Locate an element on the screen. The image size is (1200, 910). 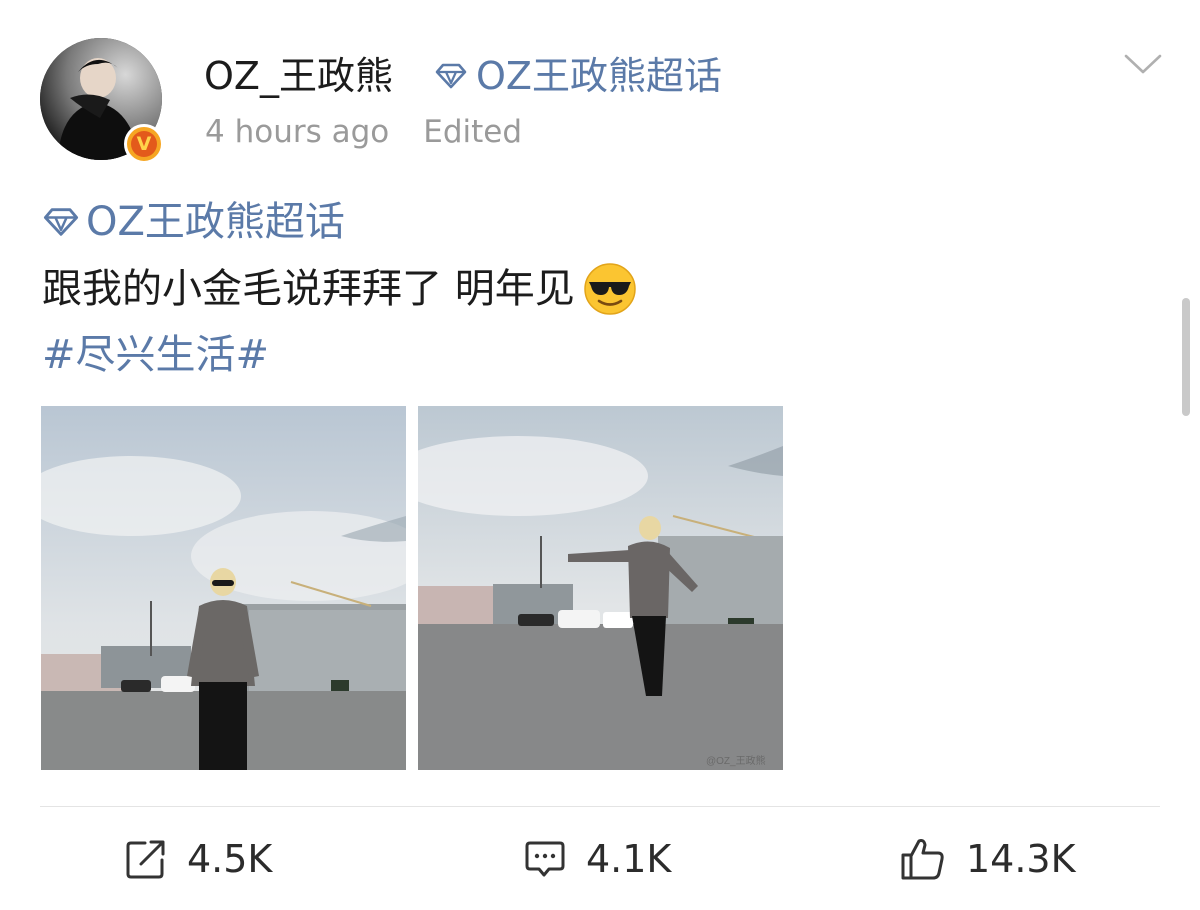
comment-button: 4.1K is located at coordinates (597, 859).